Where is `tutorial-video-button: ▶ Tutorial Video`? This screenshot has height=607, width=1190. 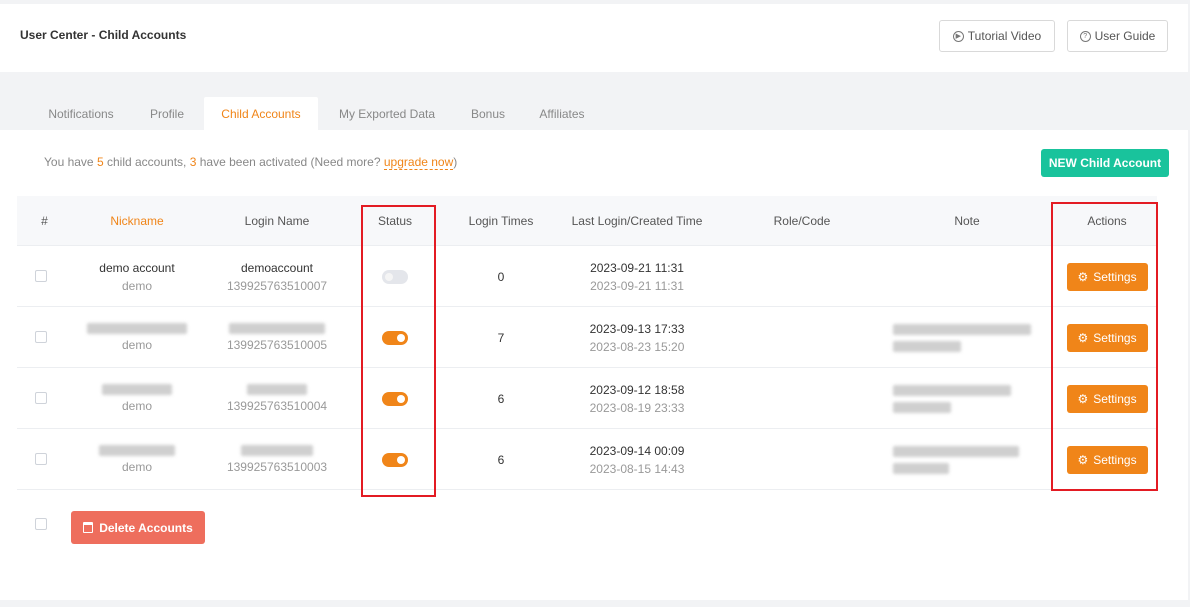
tutorial-video-button: ▶ Tutorial Video is located at coordinates (997, 36).